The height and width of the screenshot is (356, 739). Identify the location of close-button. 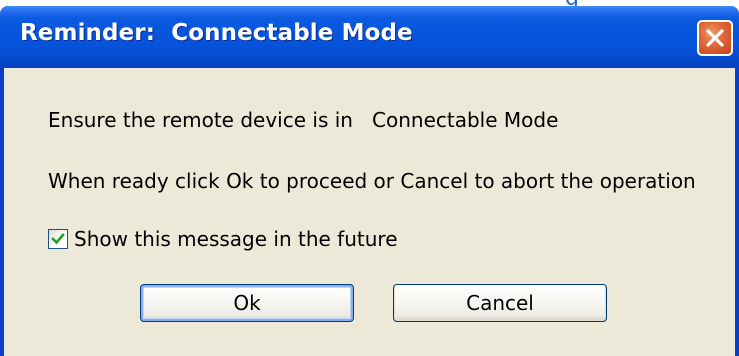
(715, 38).